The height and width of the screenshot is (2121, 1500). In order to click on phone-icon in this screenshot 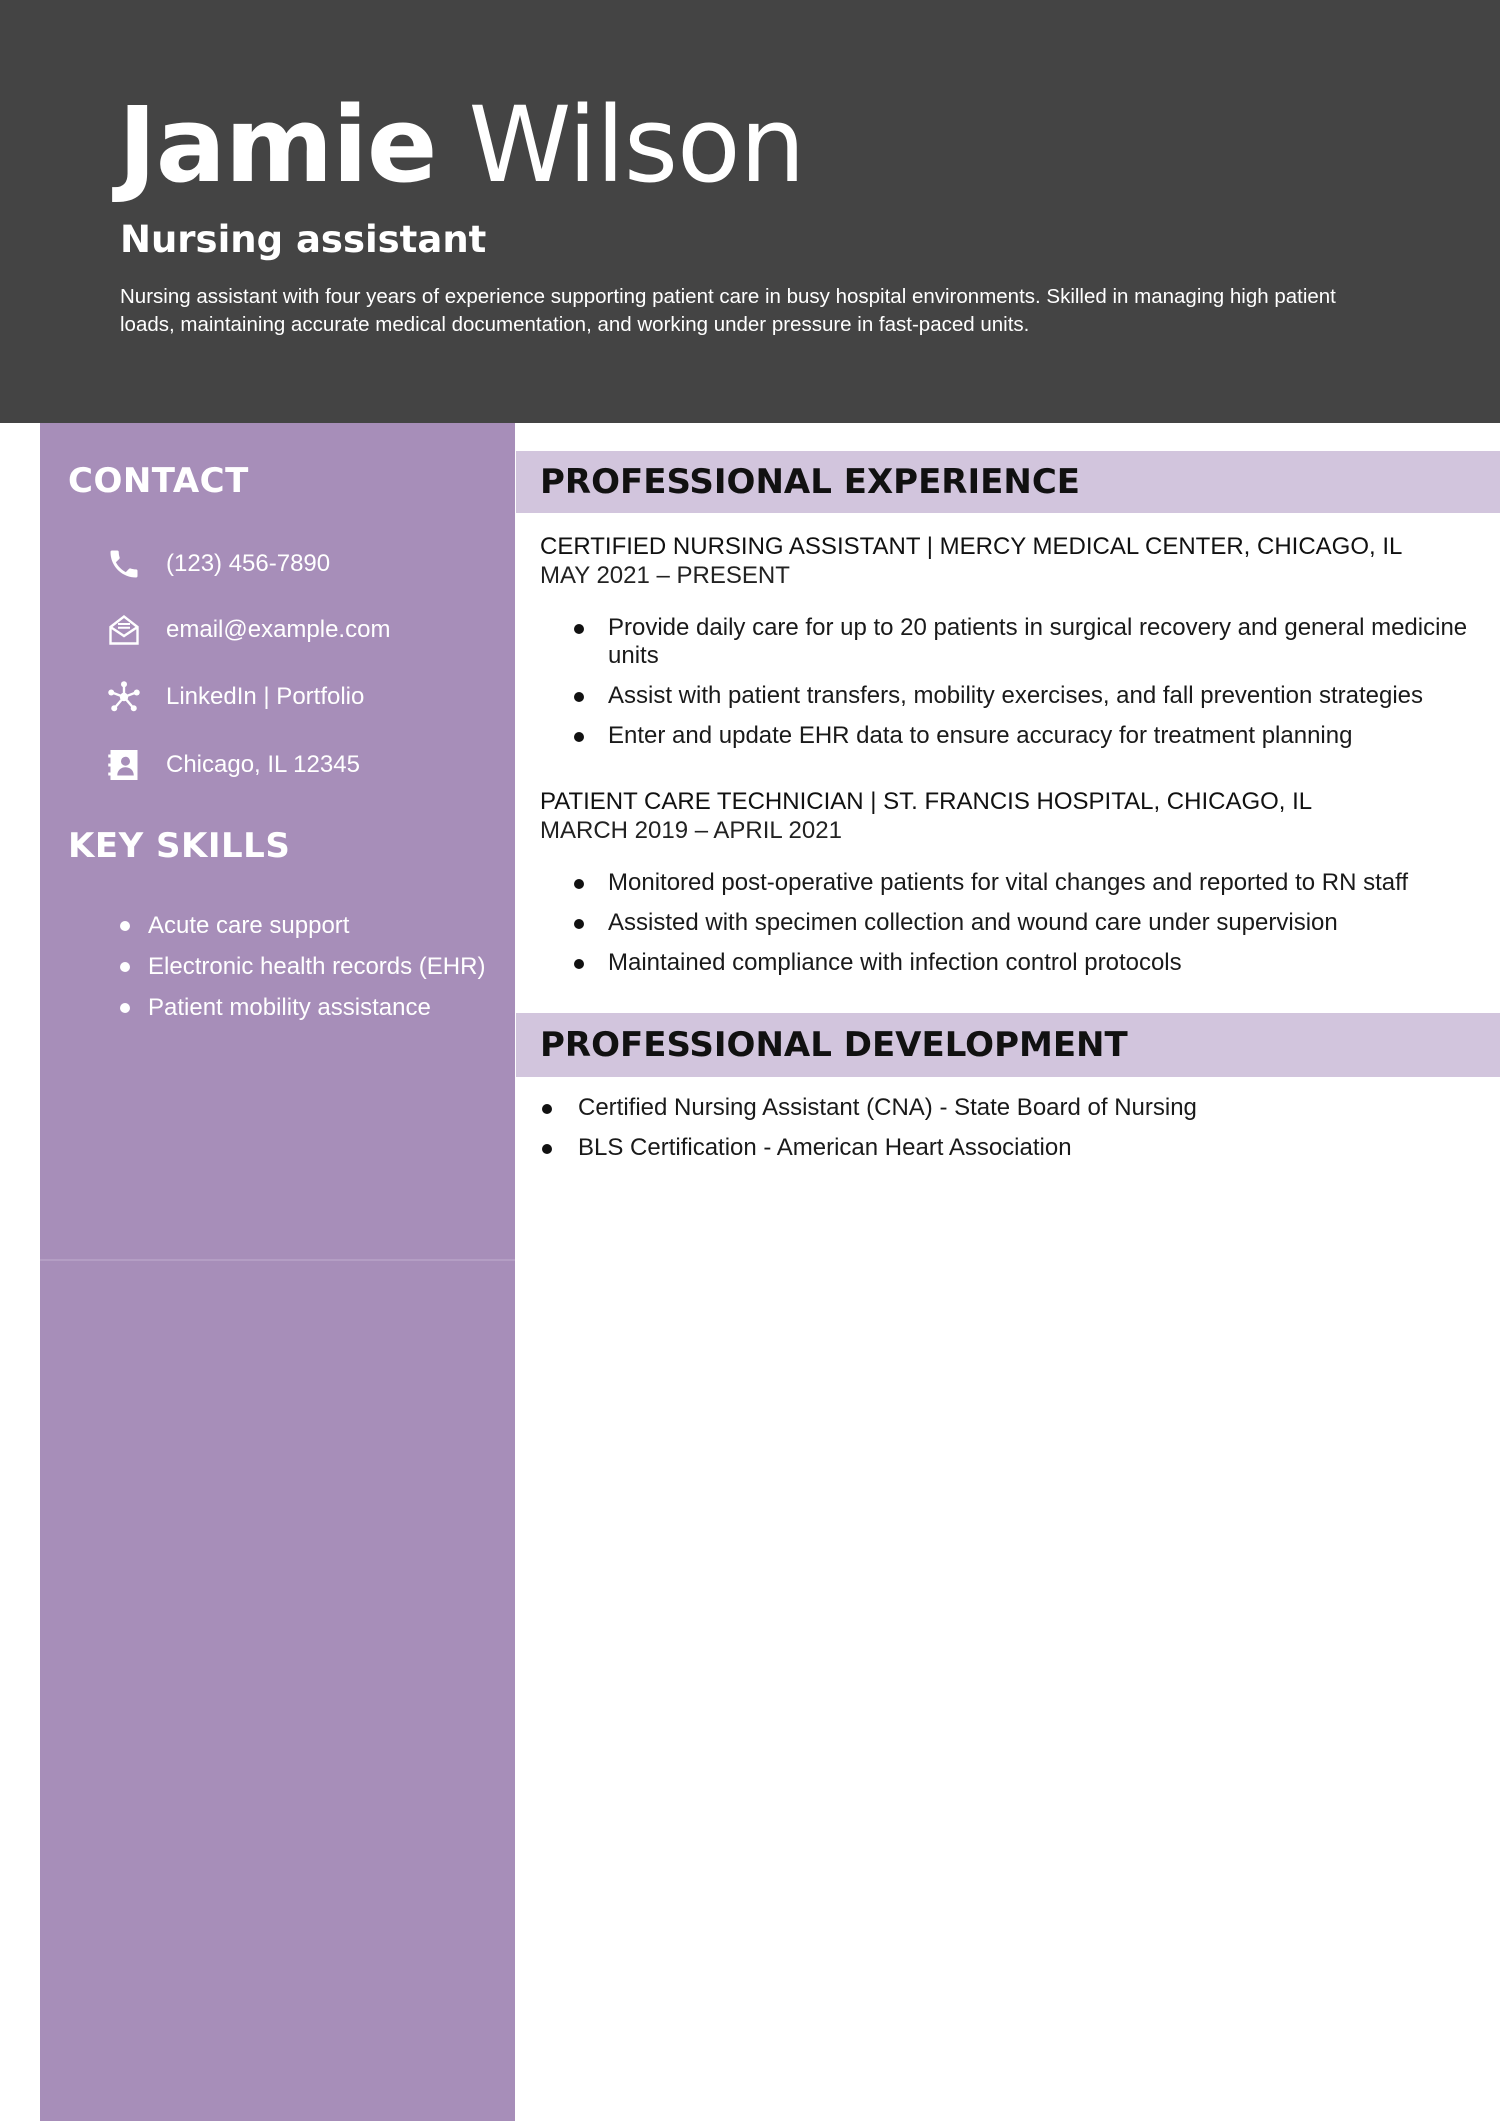, I will do `click(124, 564)`.